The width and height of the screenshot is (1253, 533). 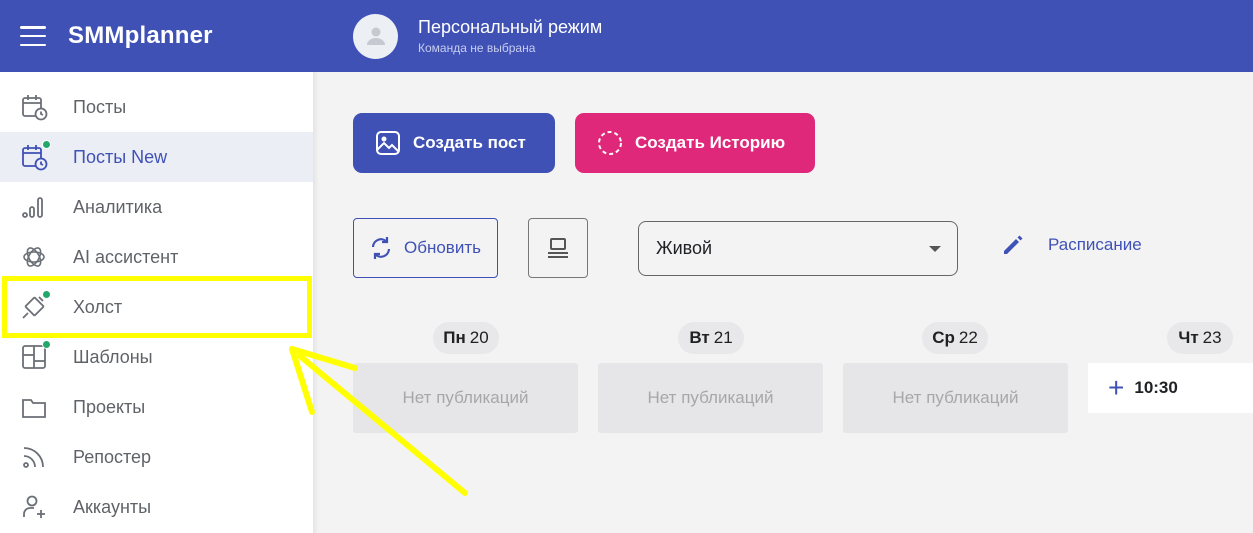 What do you see at coordinates (699, 337) in the screenshot?
I see `day-name: Вт` at bounding box center [699, 337].